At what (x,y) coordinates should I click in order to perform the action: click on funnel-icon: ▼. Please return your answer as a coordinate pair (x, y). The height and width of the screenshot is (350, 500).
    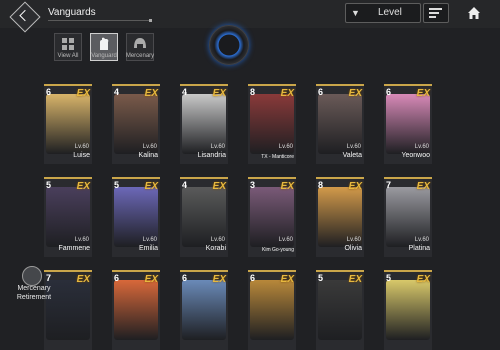
    Looking at the image, I should click on (355, 13).